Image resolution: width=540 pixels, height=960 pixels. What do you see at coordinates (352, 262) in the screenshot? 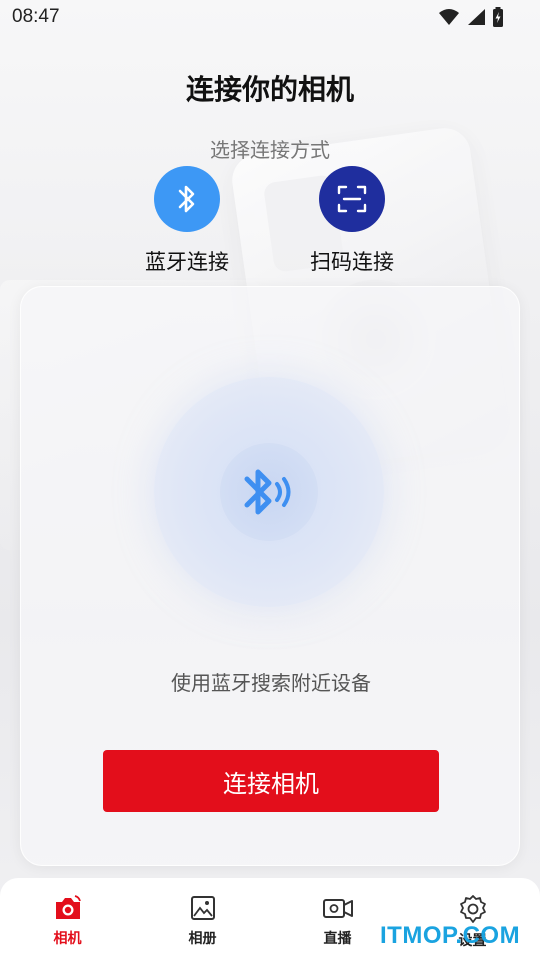
I see `scan-connect-label: 扫码连接` at bounding box center [352, 262].